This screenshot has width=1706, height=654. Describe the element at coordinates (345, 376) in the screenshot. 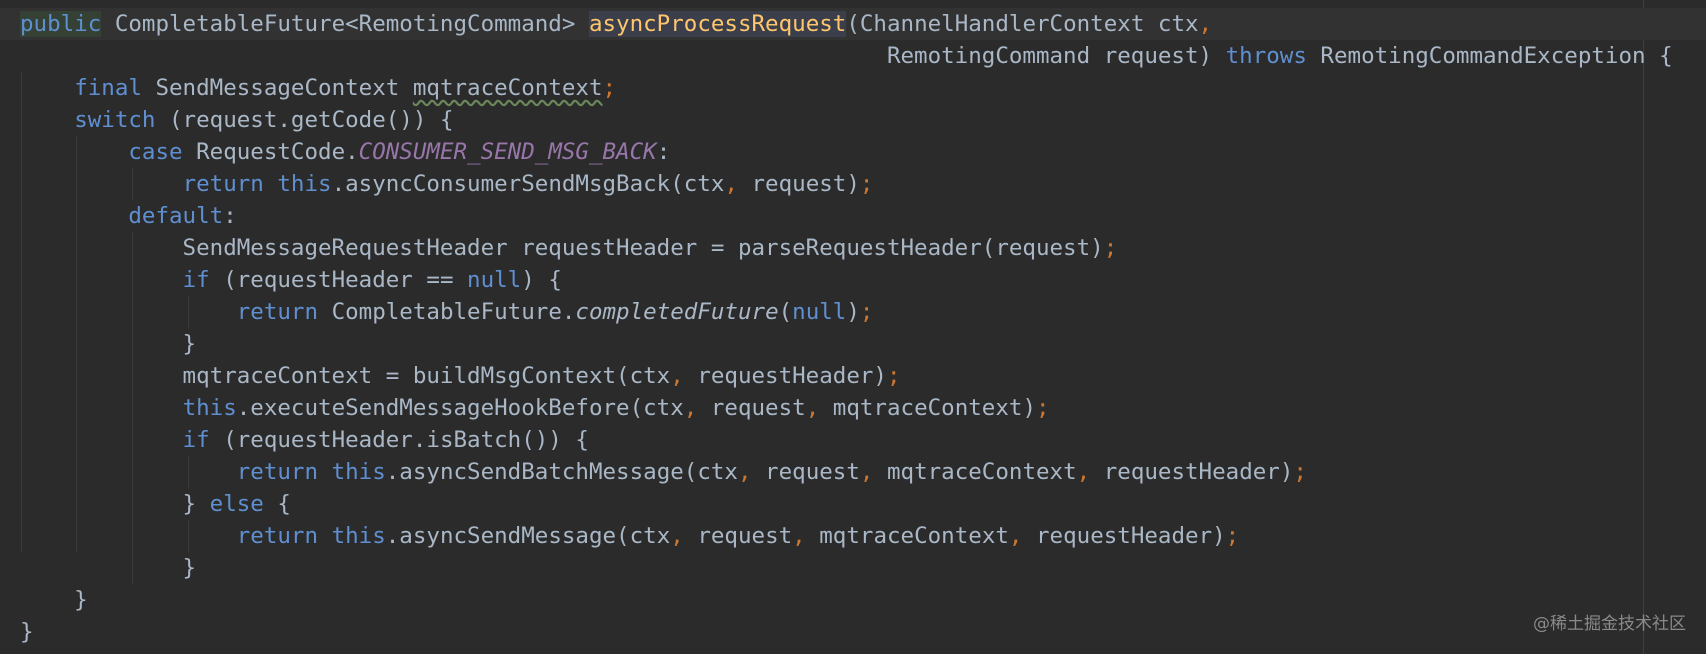

I see `code-token: mqtraceContext = buildMsgContext(ctx` at that location.